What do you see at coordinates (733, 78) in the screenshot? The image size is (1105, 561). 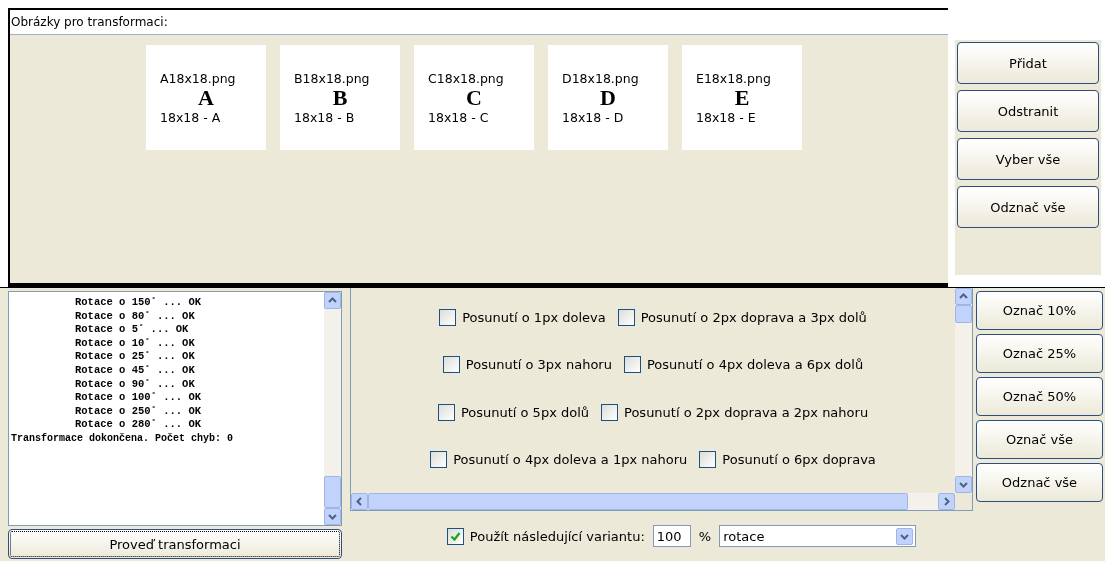 I see `image-filename: E18x18.png` at bounding box center [733, 78].